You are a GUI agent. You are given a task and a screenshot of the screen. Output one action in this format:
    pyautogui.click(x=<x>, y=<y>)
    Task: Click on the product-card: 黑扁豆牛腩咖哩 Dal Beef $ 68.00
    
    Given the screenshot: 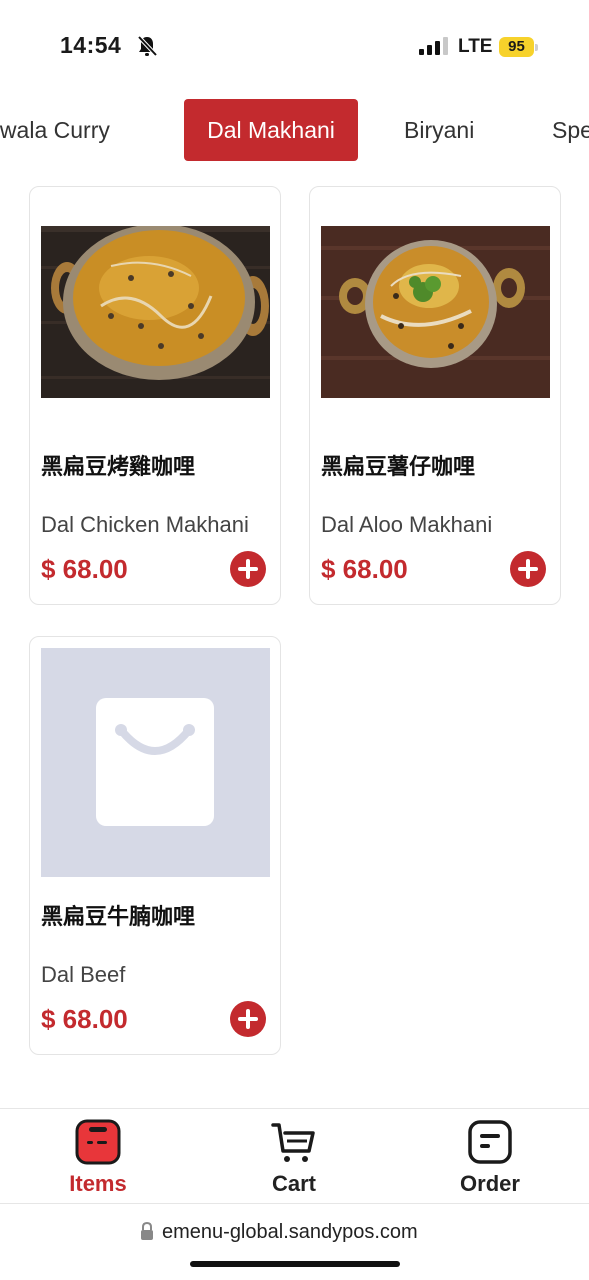 What is the action you would take?
    pyautogui.click(x=155, y=845)
    